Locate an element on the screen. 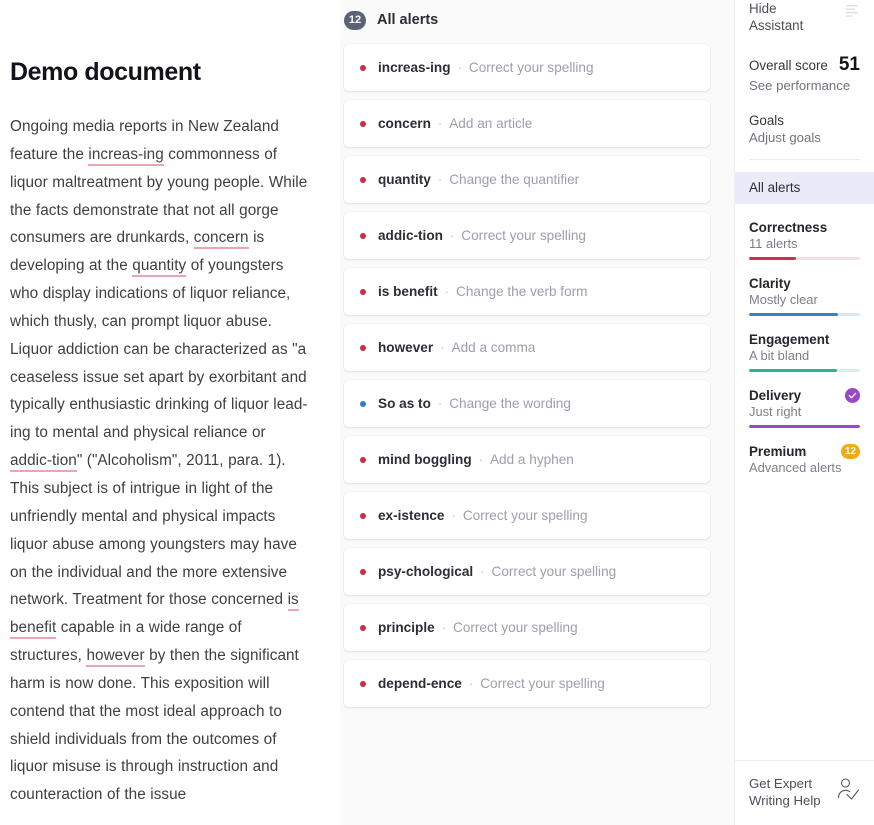  metric-correctness: Correctness 11 alerts is located at coordinates (804, 240).